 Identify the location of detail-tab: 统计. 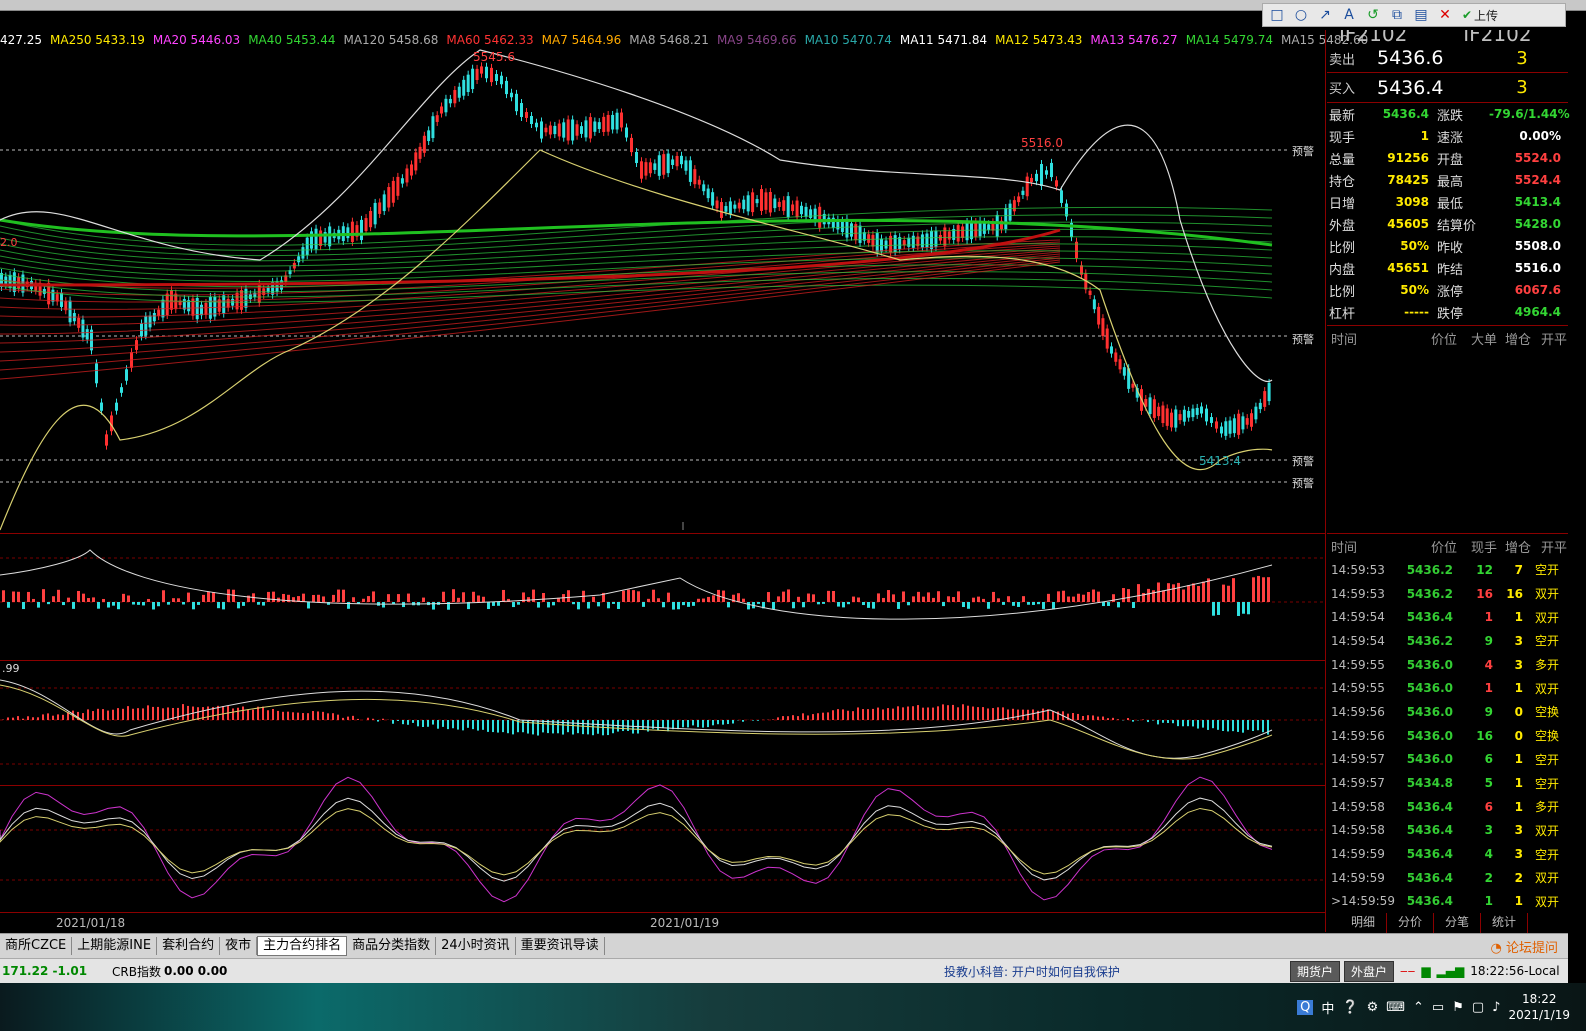
(1504, 923).